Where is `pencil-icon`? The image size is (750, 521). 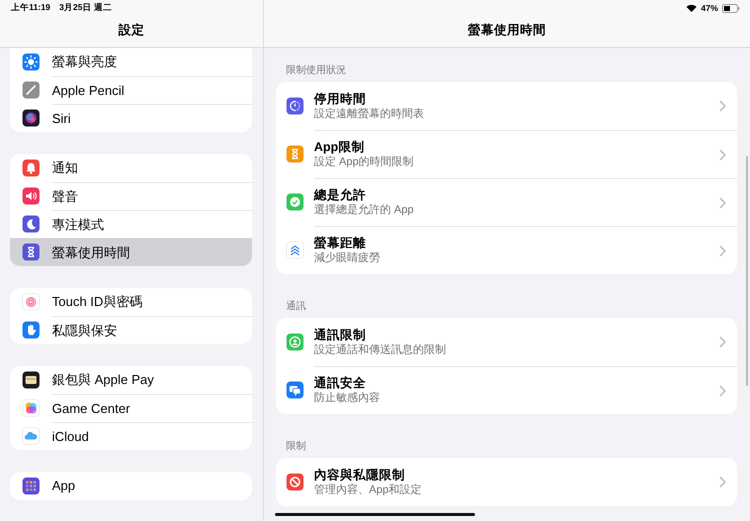
pencil-icon is located at coordinates (31, 90).